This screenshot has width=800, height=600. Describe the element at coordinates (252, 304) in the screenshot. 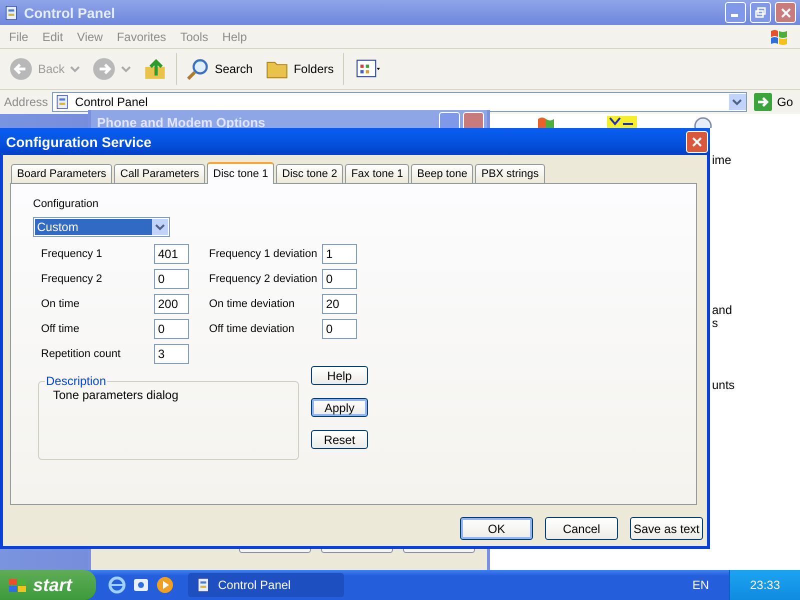

I see `field-label: On time deviation` at that location.